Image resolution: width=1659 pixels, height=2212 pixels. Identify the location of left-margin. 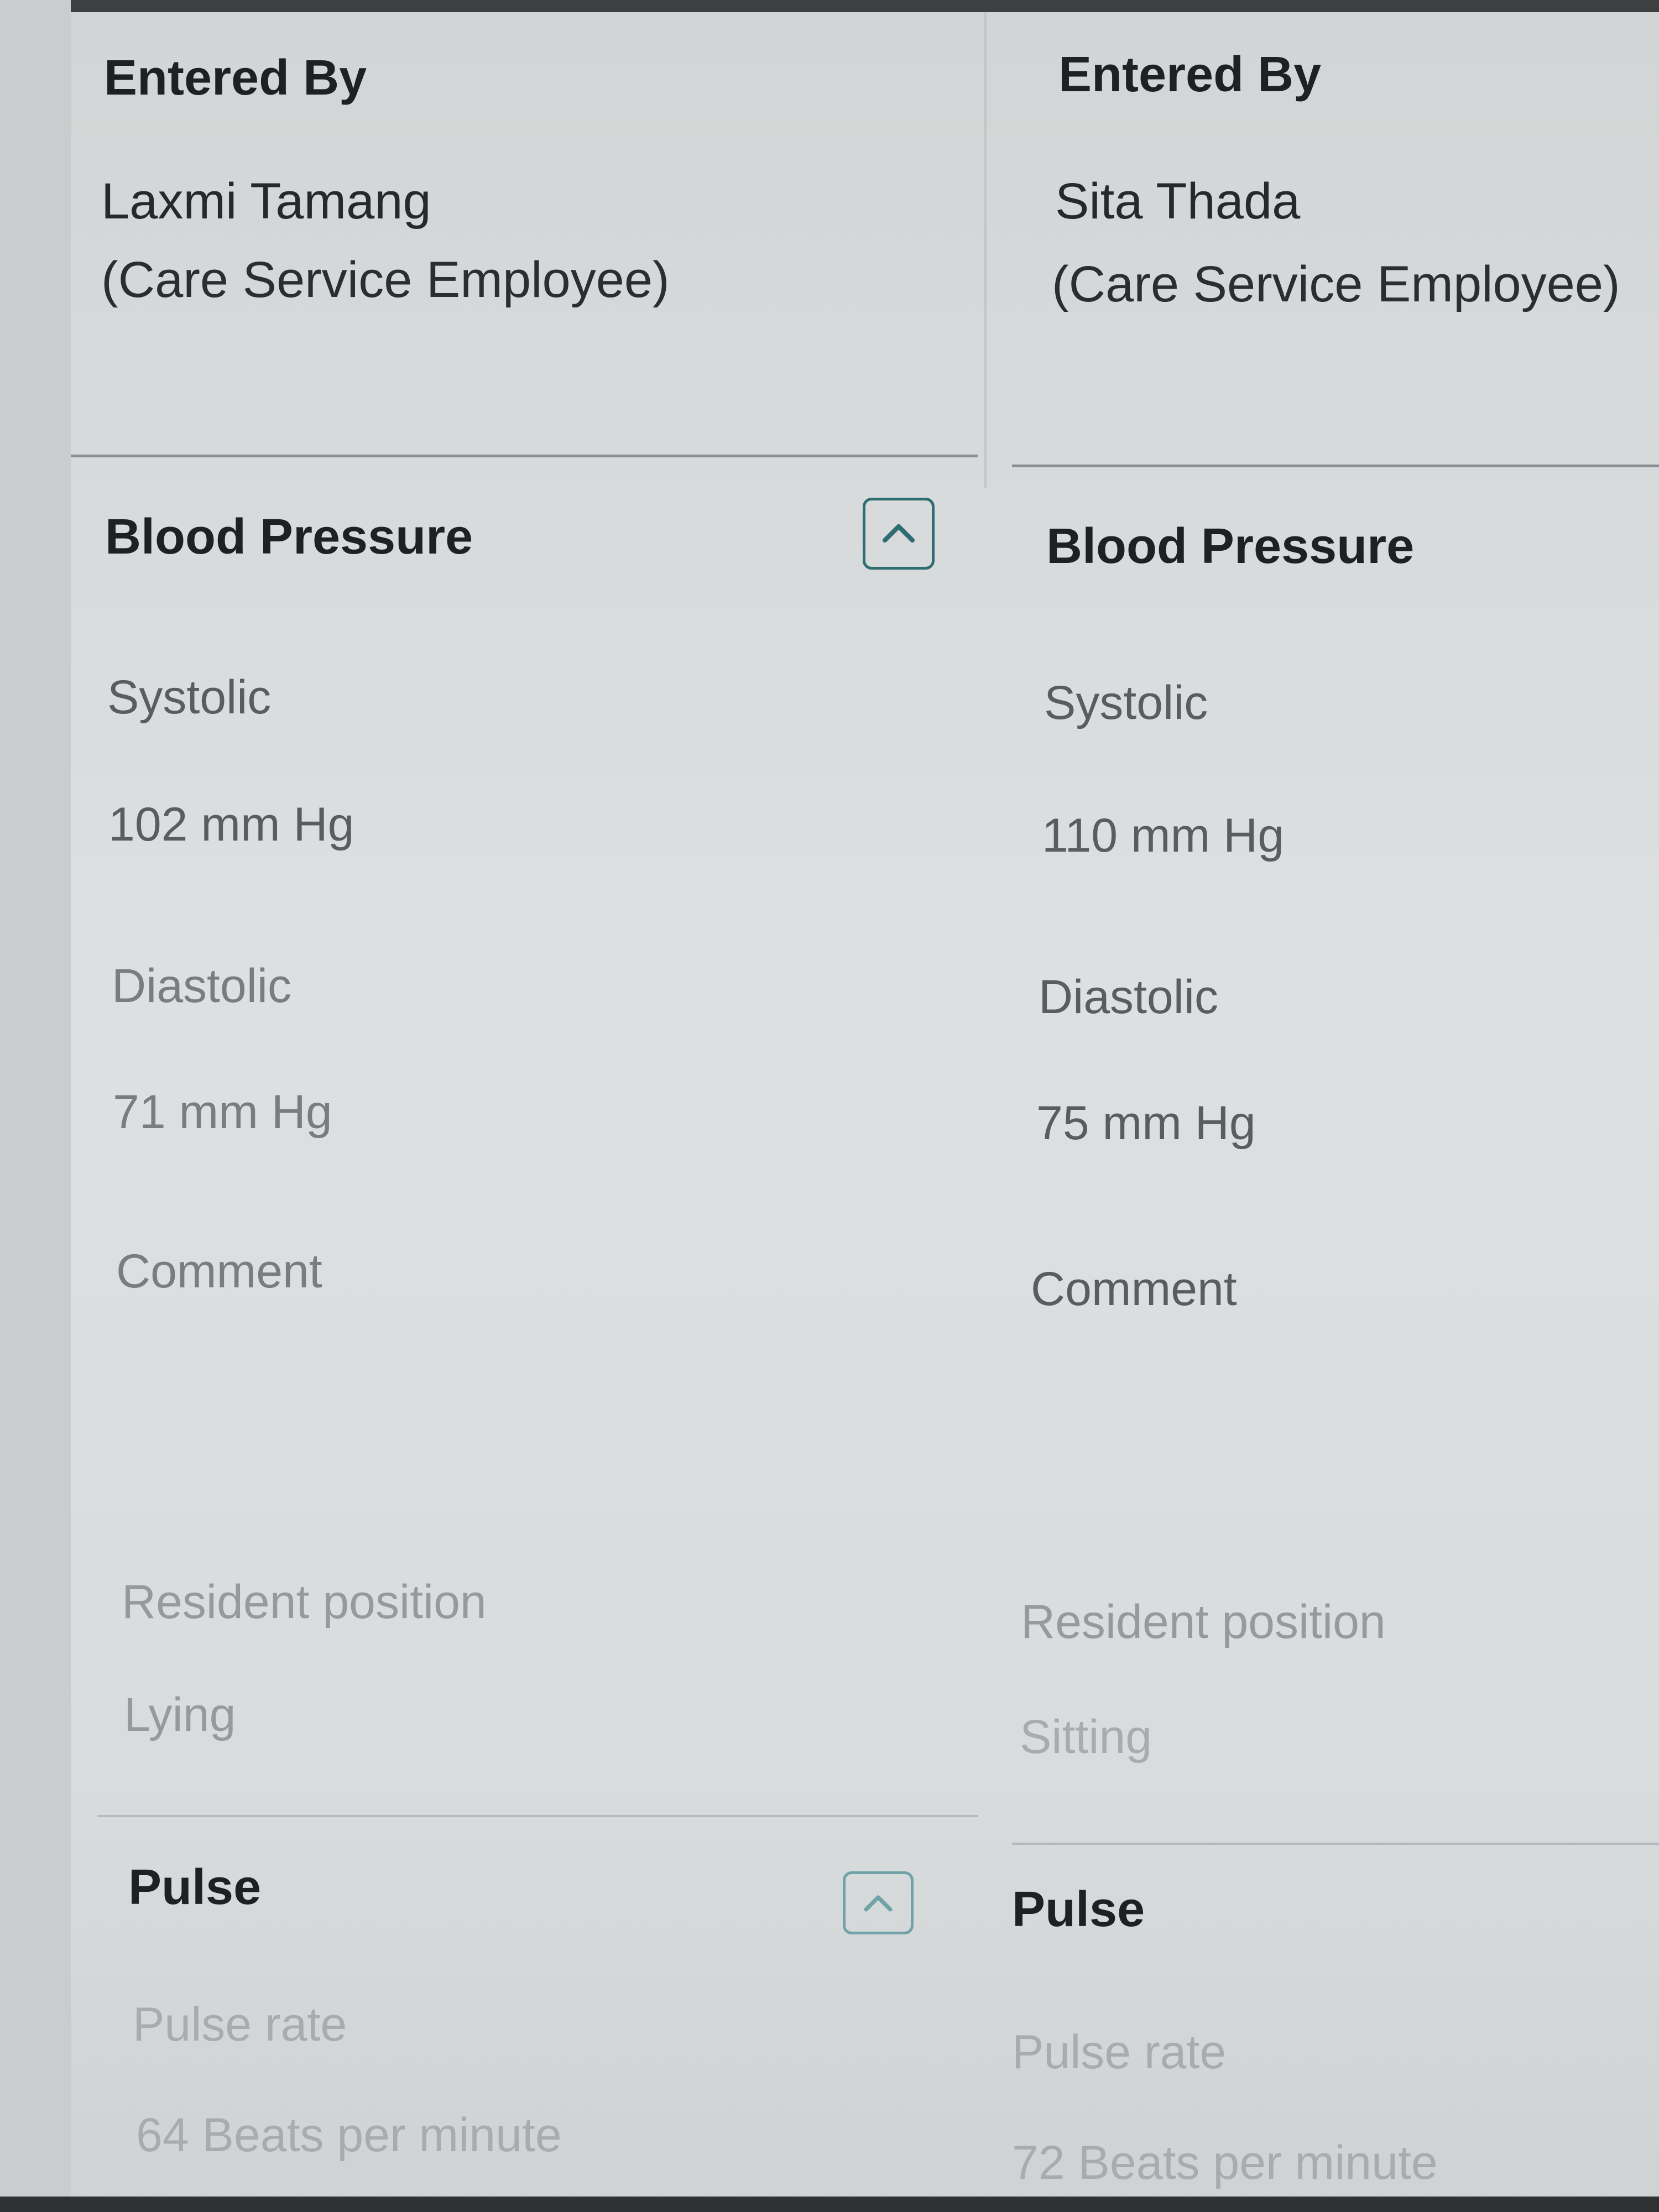
(35, 1106).